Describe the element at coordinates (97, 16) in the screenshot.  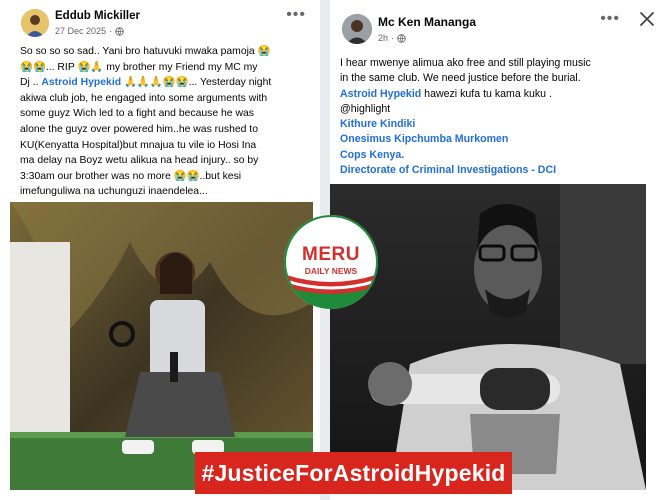
I see `author-name: Eddub Mickiller` at that location.